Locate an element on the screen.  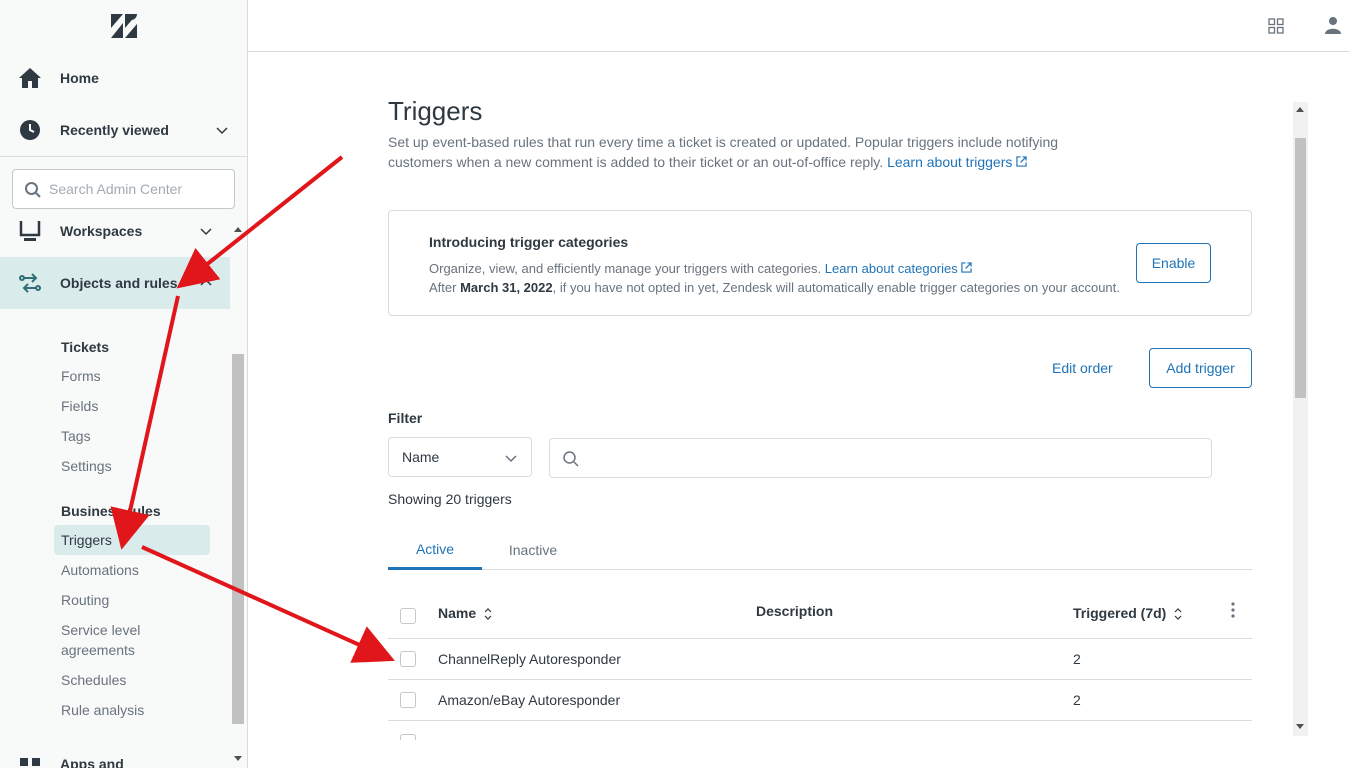
chevron-up-icon is located at coordinates (206, 282).